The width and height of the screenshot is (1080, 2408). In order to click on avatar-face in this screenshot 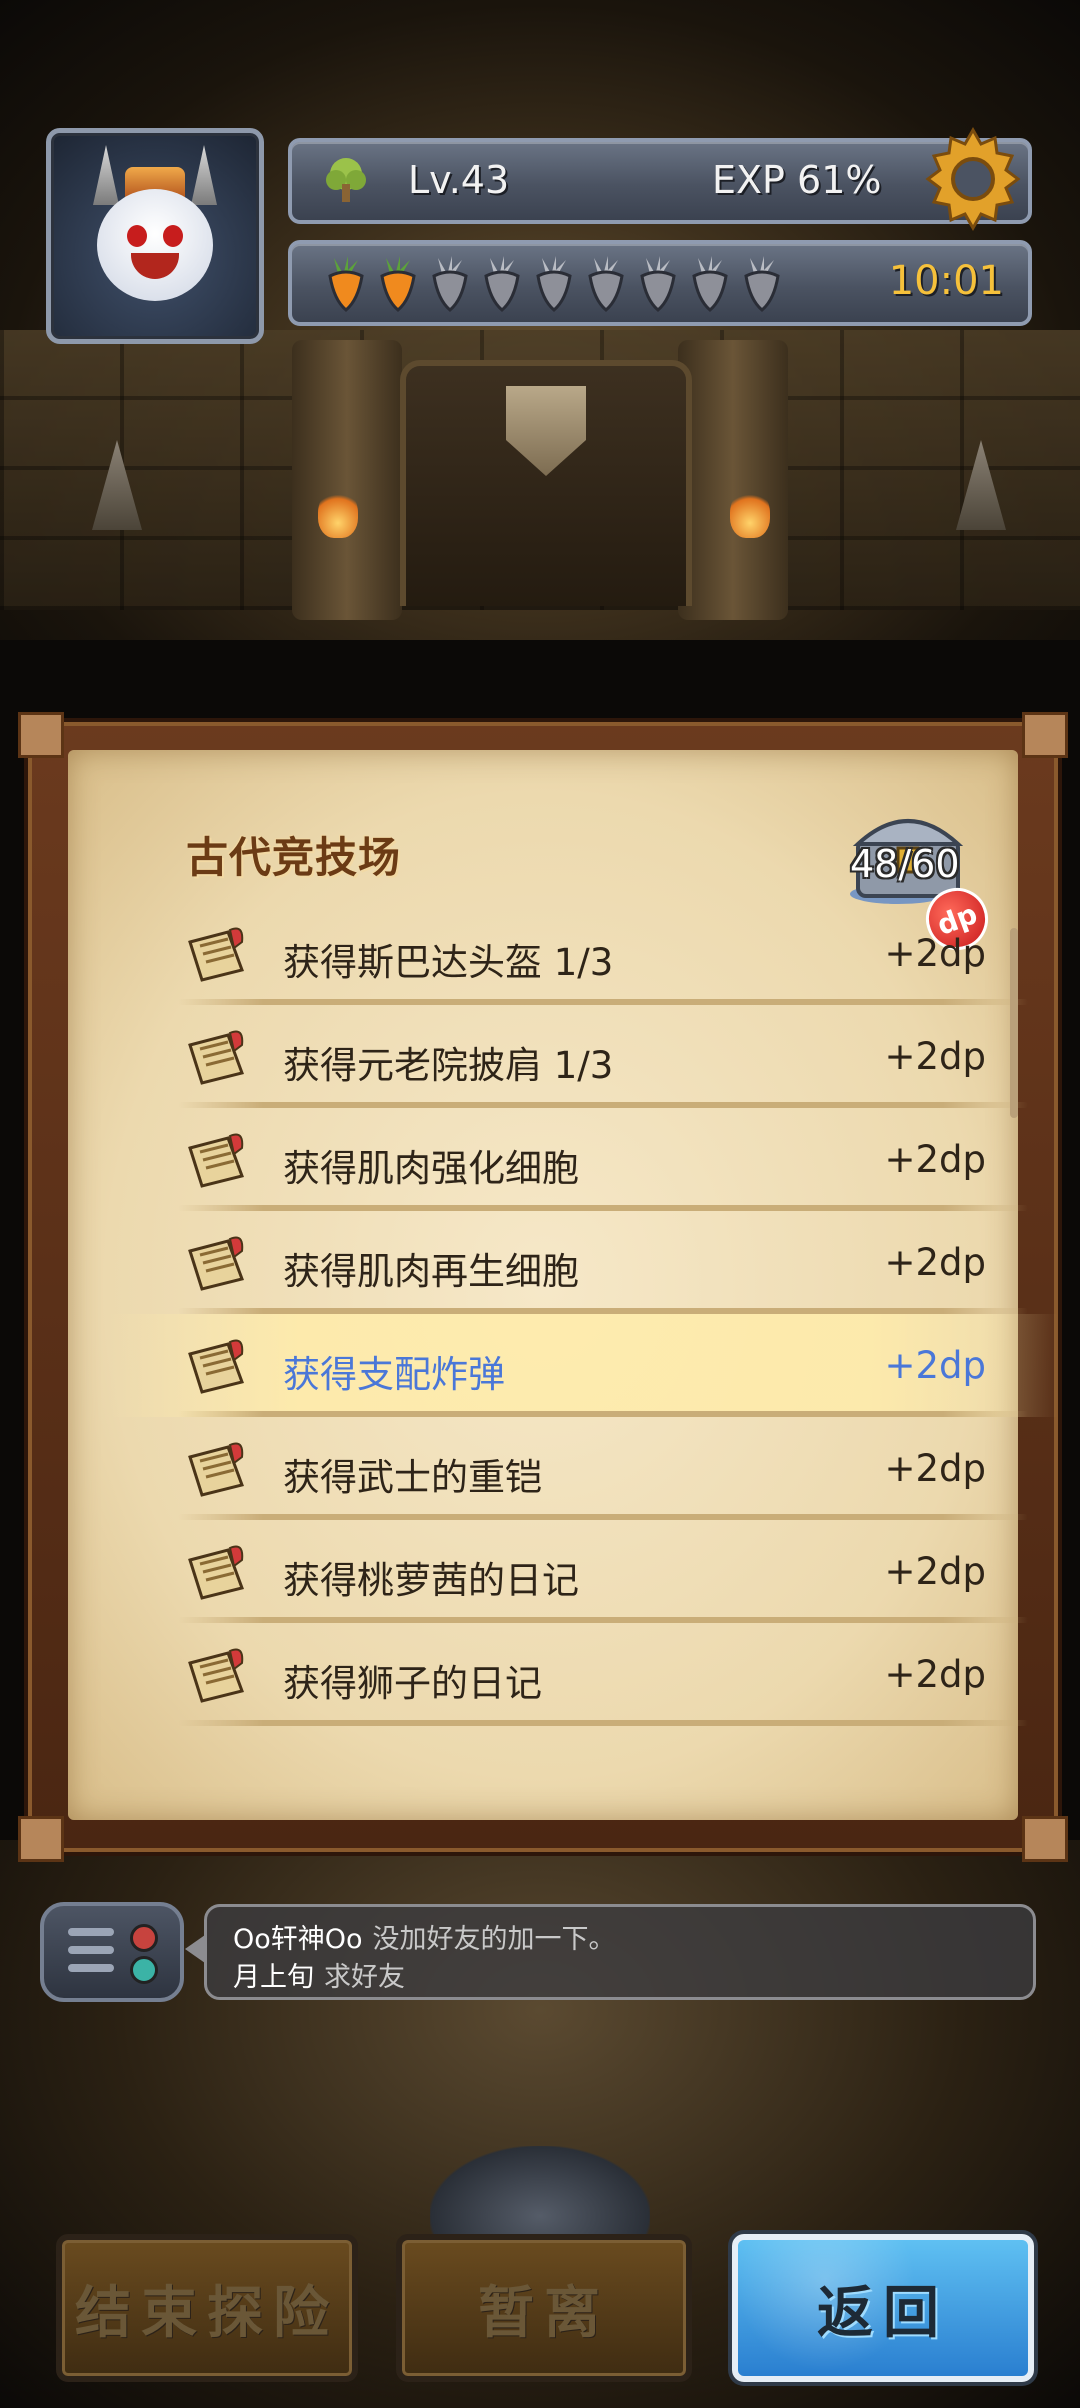, I will do `click(155, 245)`.